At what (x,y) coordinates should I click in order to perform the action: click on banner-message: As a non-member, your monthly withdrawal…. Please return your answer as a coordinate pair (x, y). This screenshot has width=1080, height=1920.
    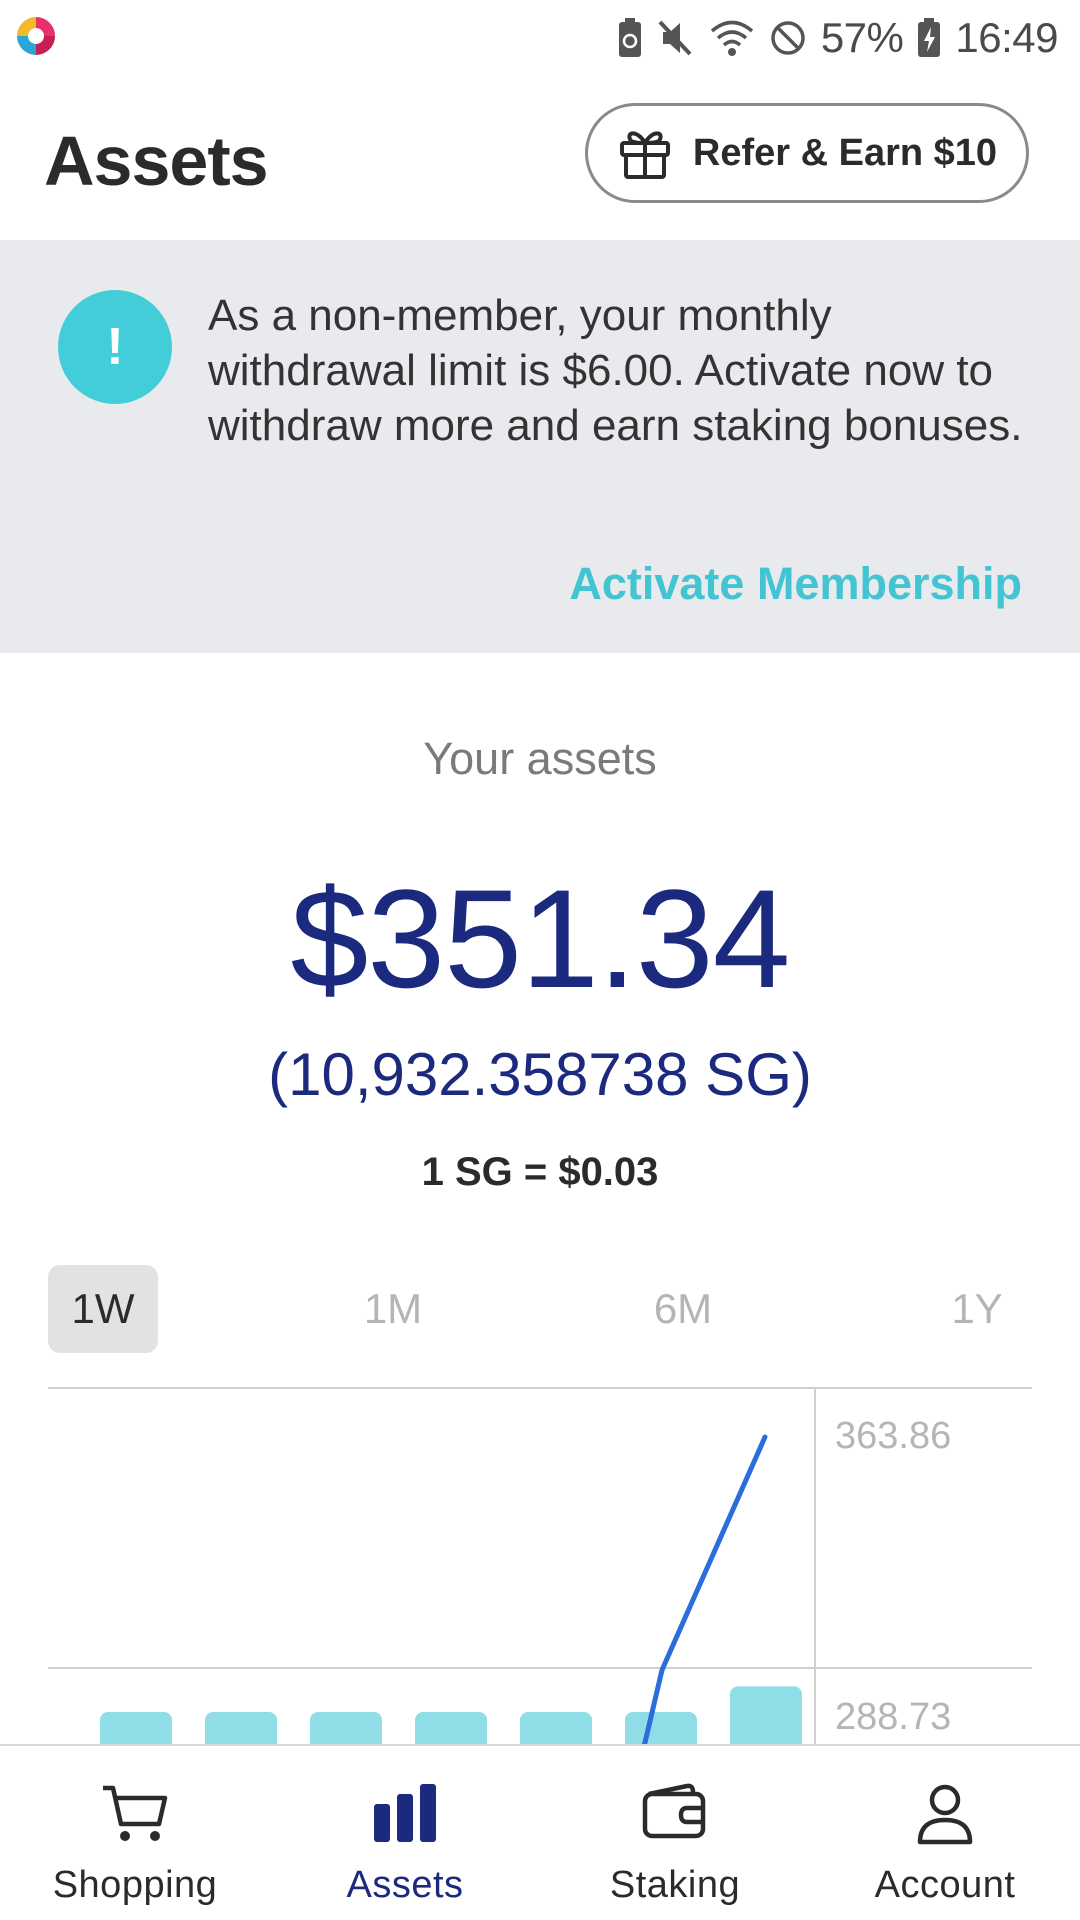
    Looking at the image, I should click on (615, 370).